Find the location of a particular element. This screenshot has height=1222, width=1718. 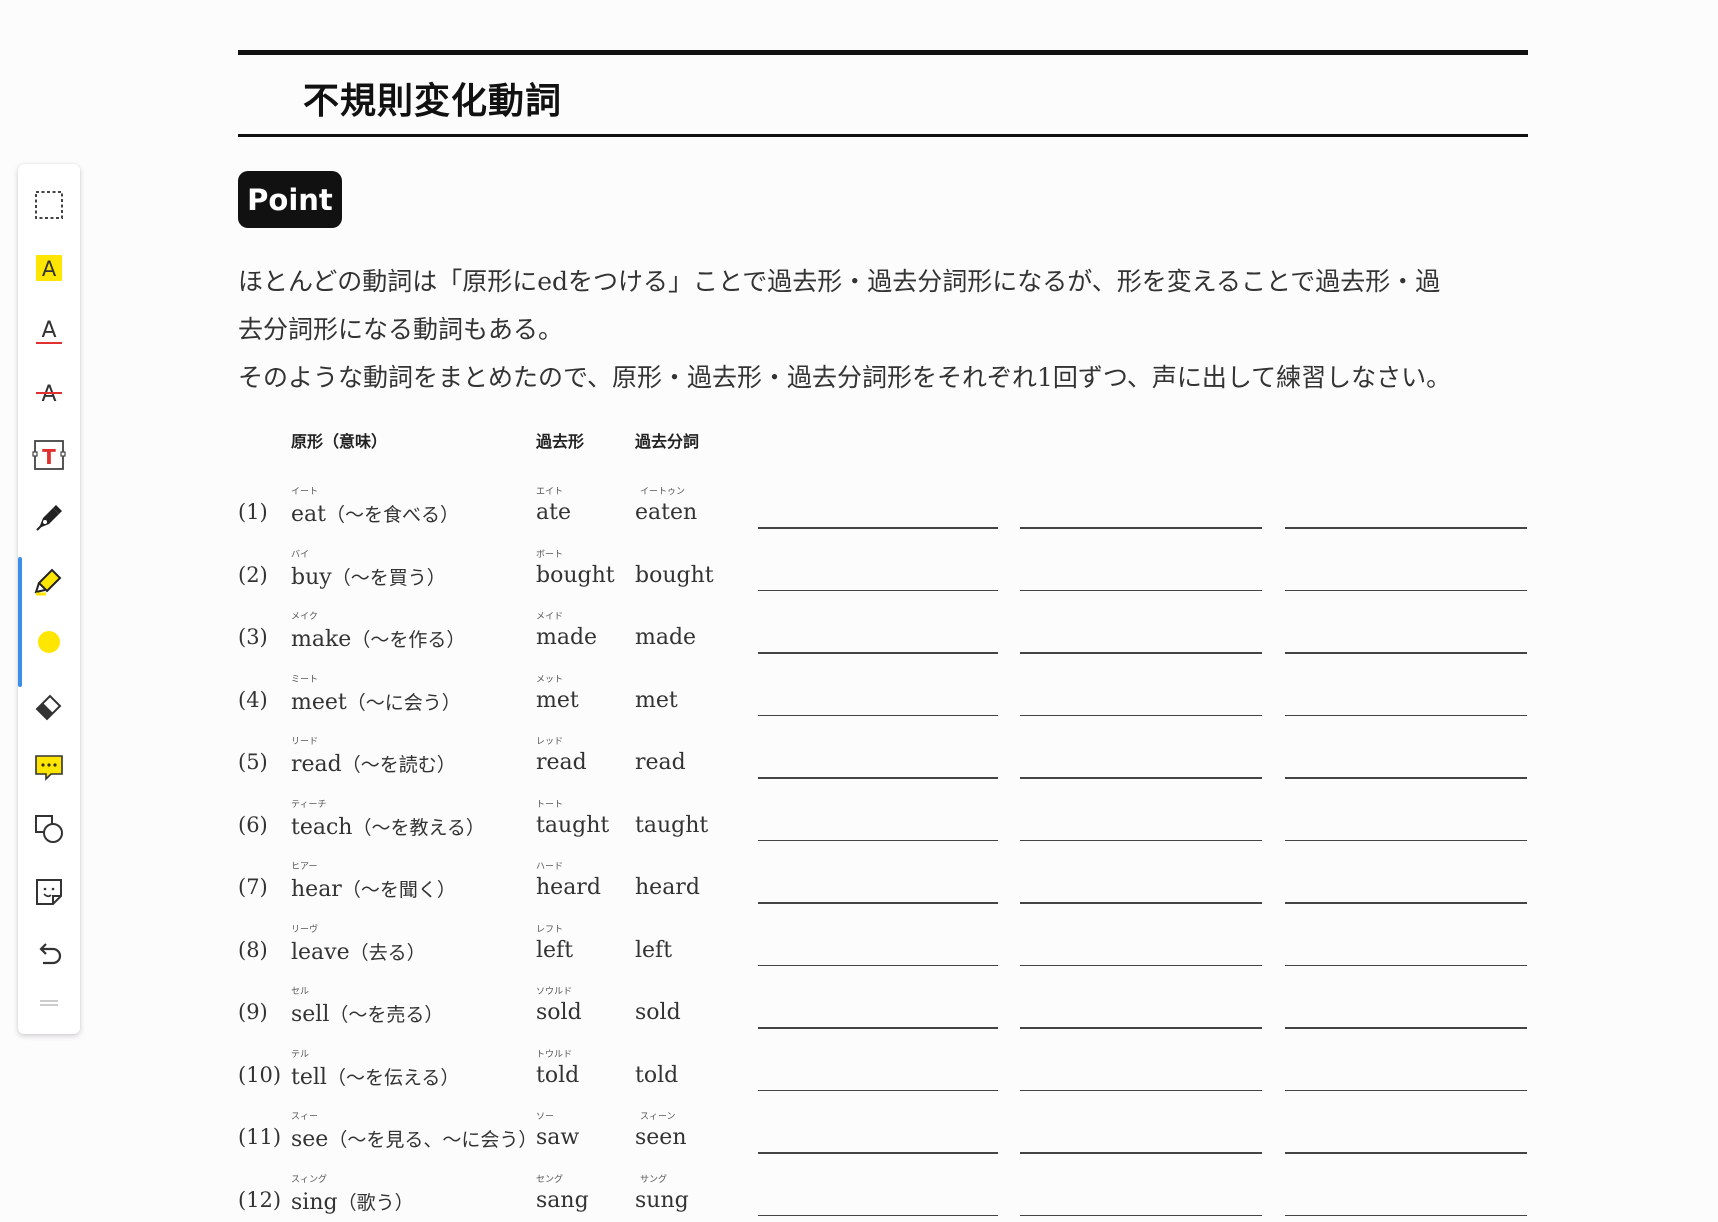

shapes-tool is located at coordinates (49, 829).